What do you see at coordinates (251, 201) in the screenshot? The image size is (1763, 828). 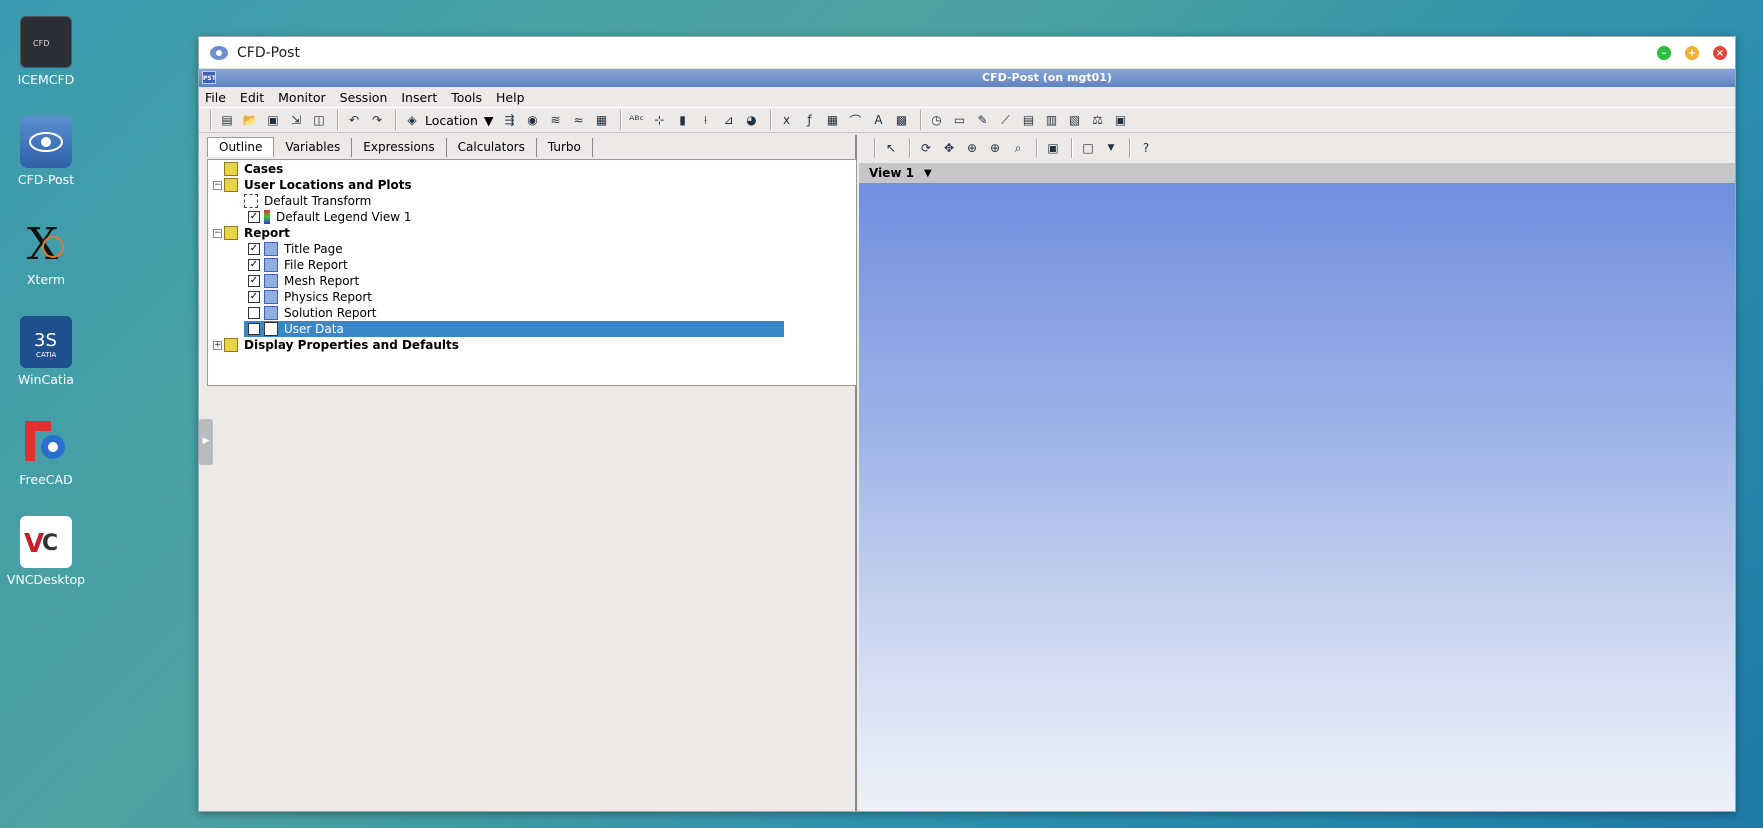 I see `transform-icon` at bounding box center [251, 201].